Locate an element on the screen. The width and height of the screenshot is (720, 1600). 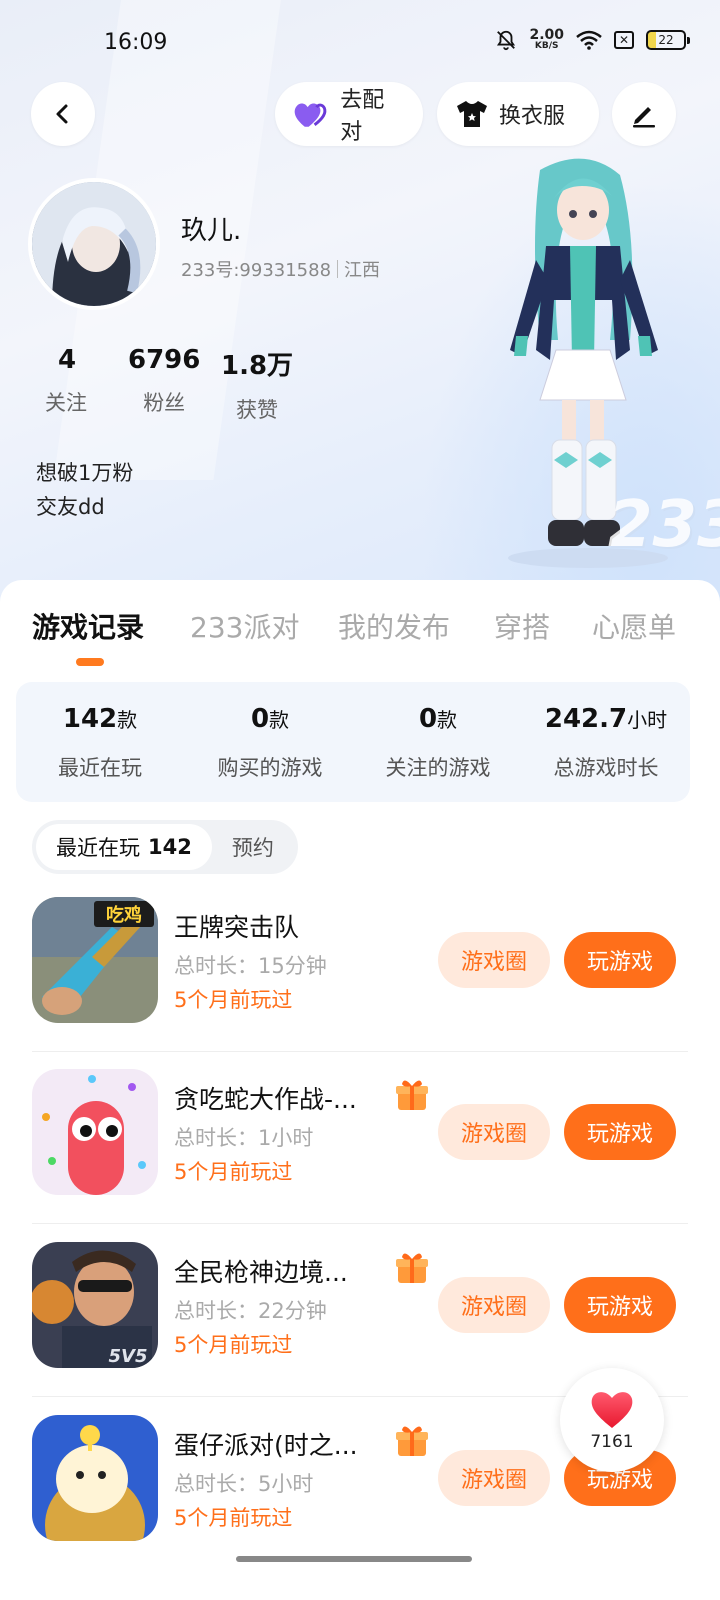
icon-badge-text: 吃鸡 is located at coordinates (124, 915).